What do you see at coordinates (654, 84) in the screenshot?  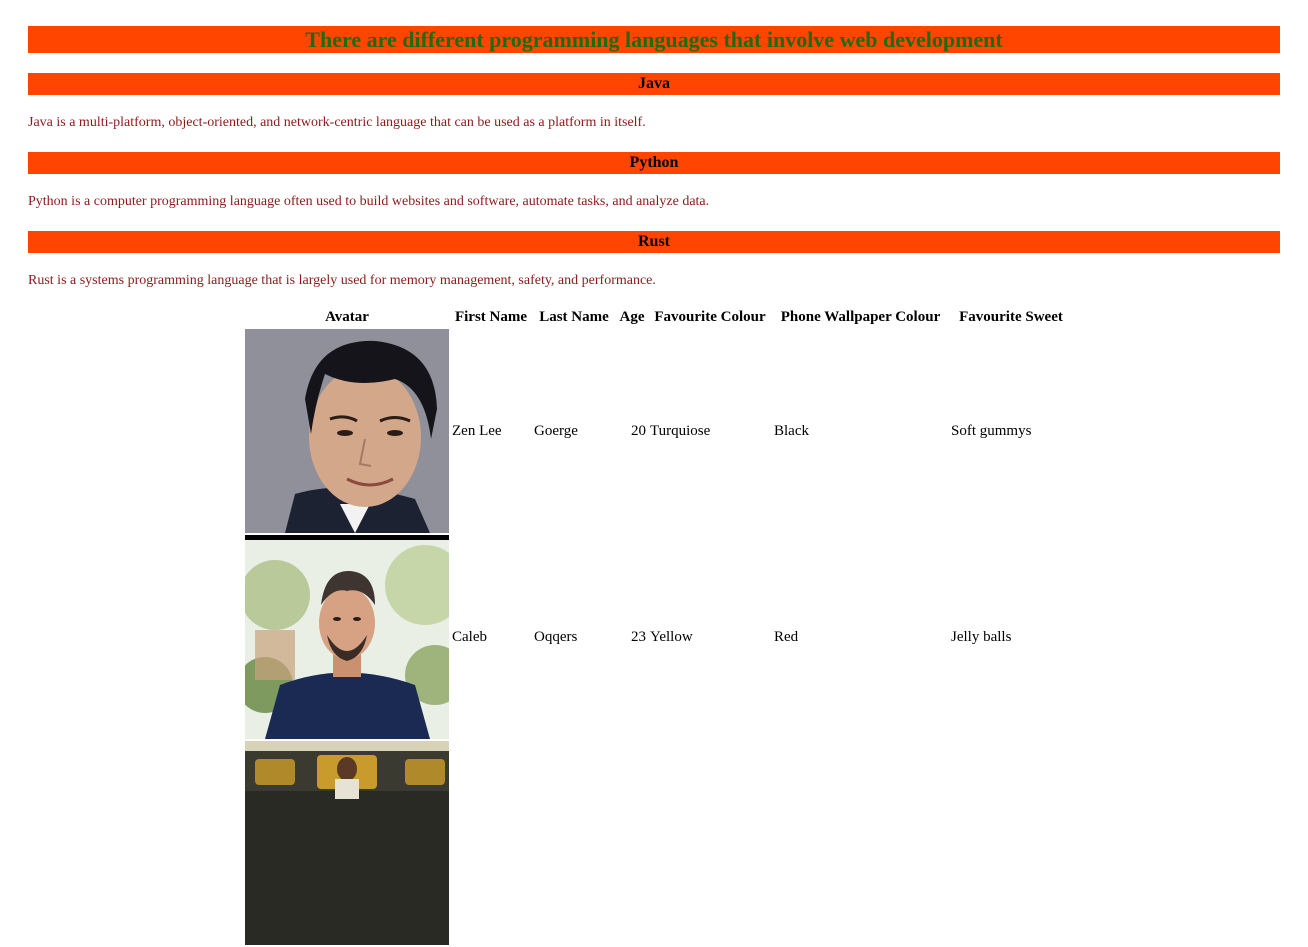 I see `section-heading-java: Java` at bounding box center [654, 84].